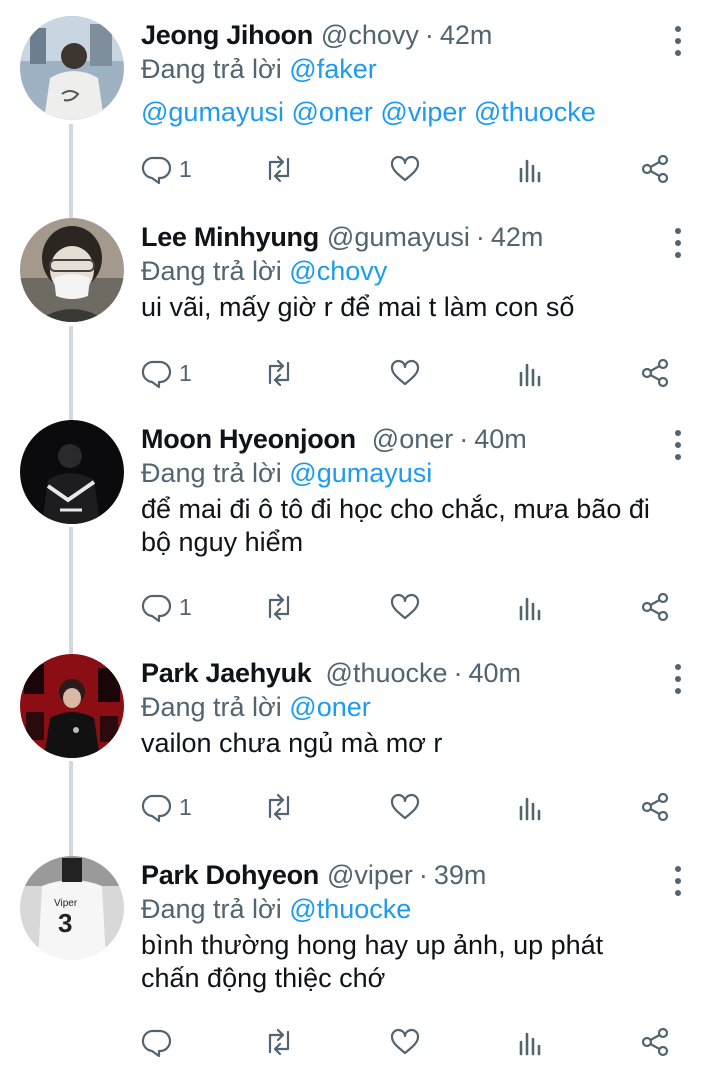  I want to click on tweet-actions, so click(411, 1042).